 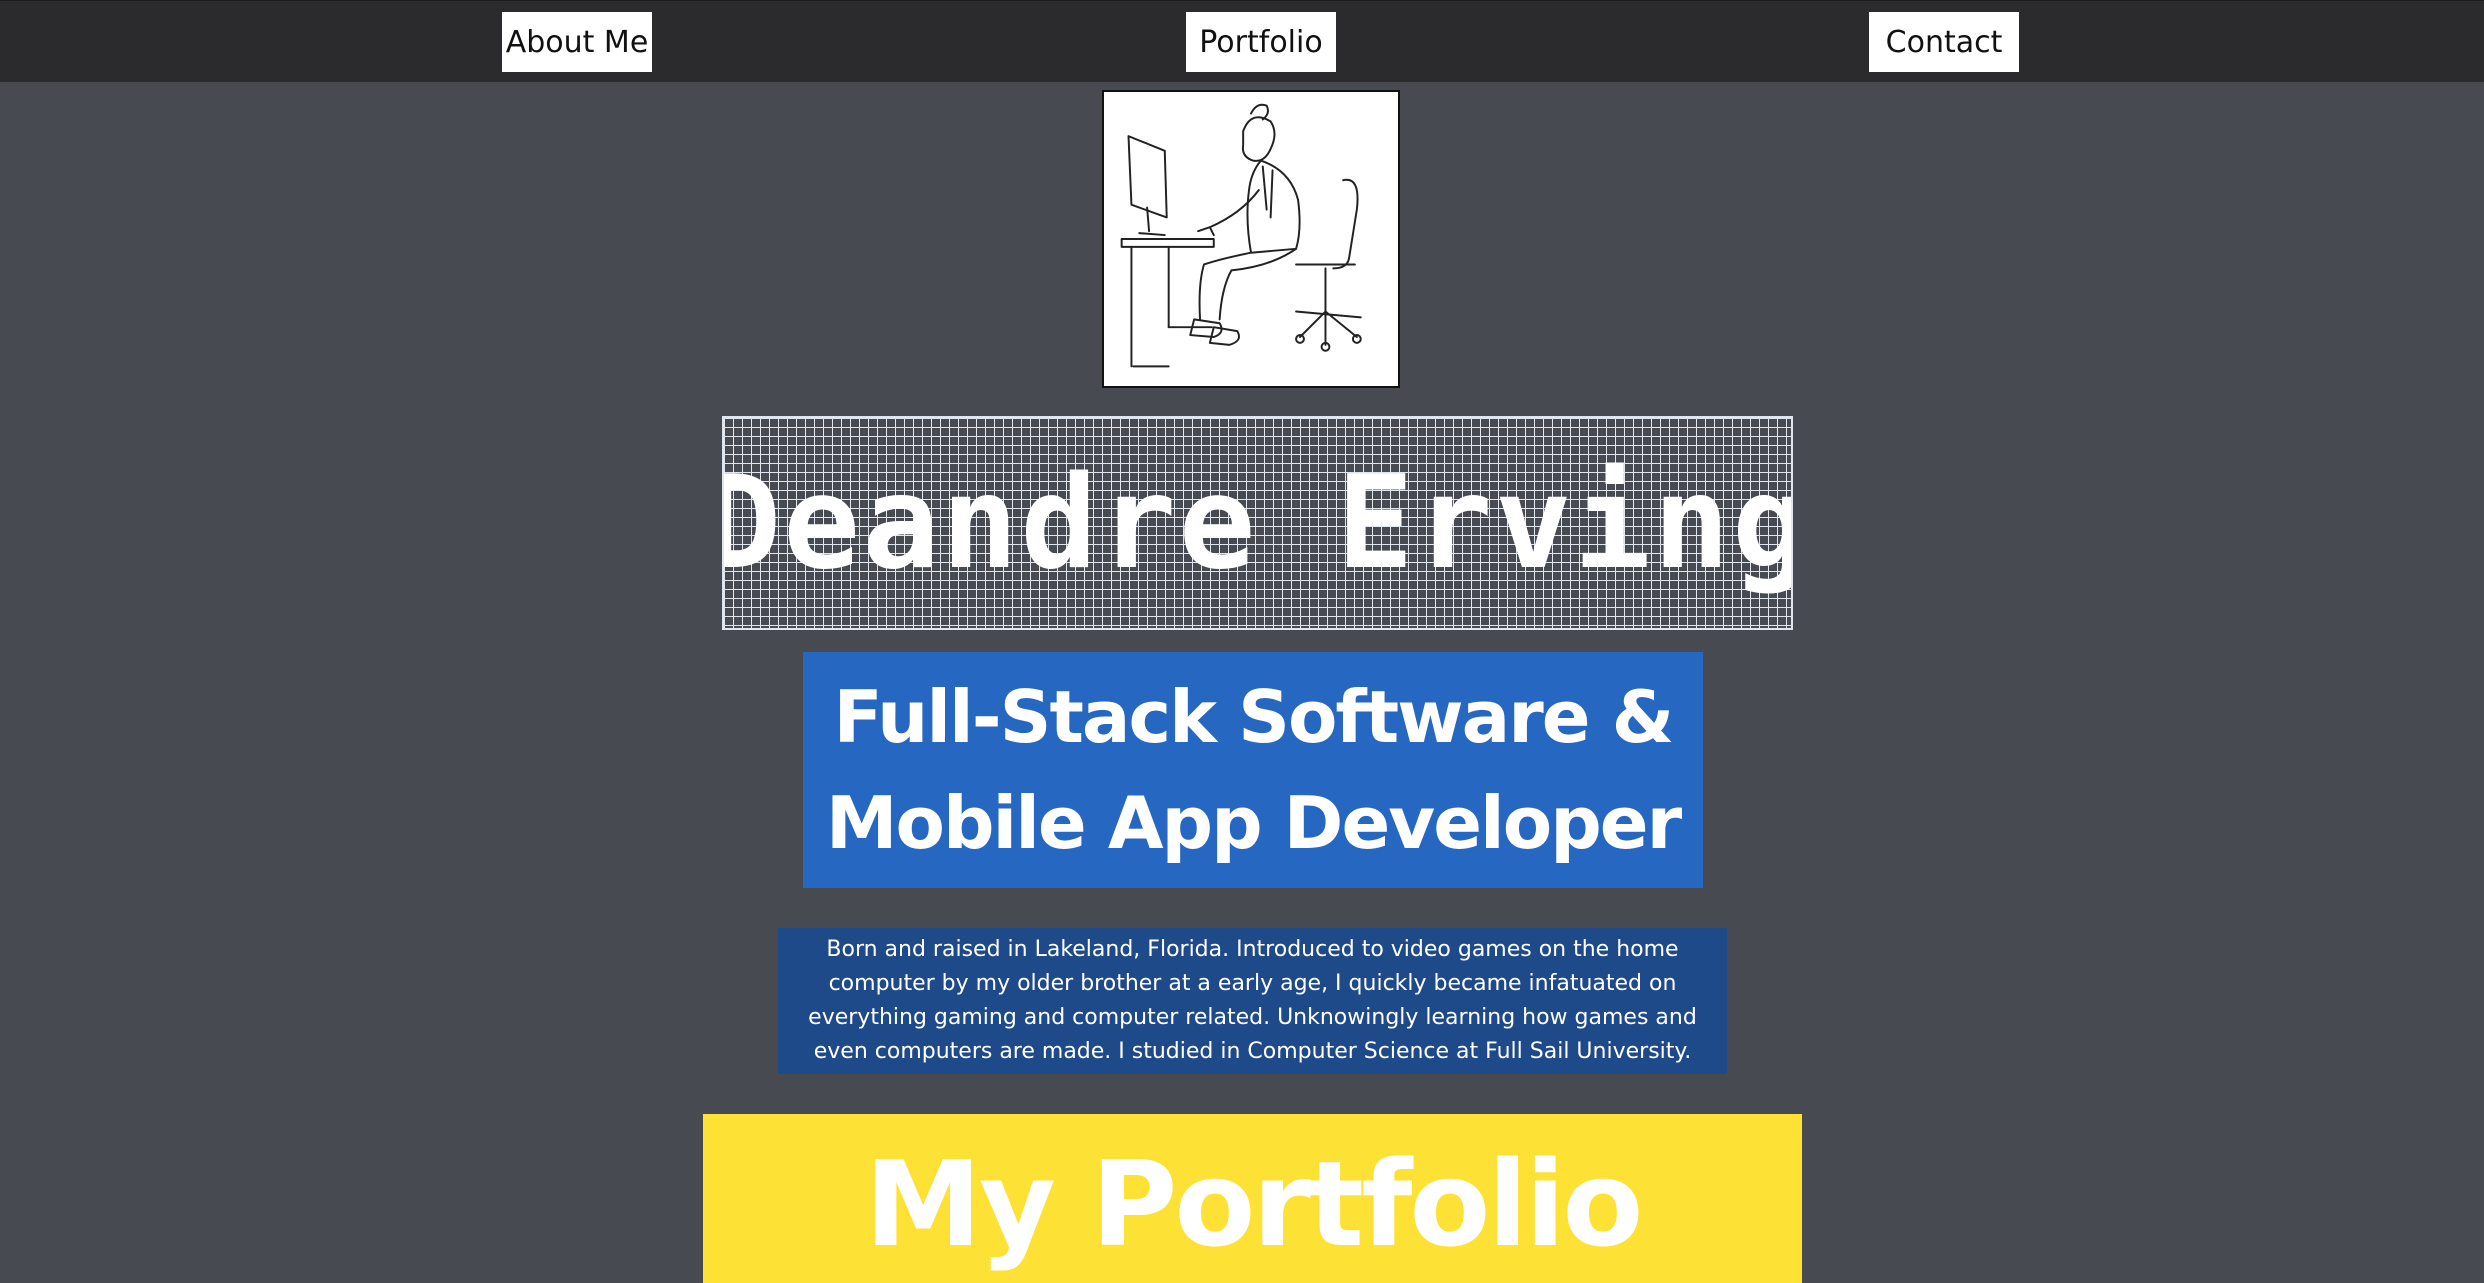 I want to click on nav-contact-button: Contact, so click(x=1944, y=42).